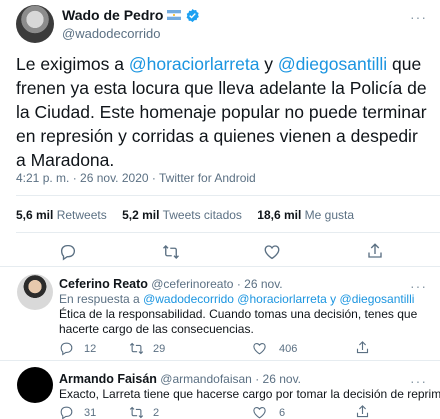 This screenshot has width=440, height=419. Describe the element at coordinates (101, 299) in the screenshot. I see `replying-to-prefix: En respuesta a` at that location.